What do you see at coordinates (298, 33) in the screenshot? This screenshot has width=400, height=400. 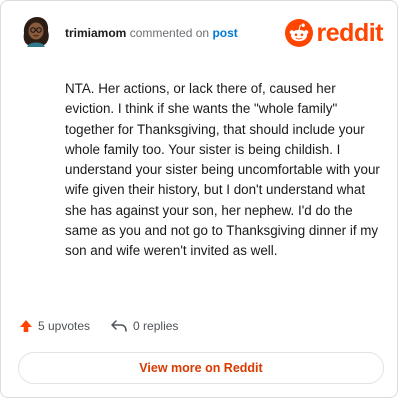 I see `reddit-snoo-icon` at bounding box center [298, 33].